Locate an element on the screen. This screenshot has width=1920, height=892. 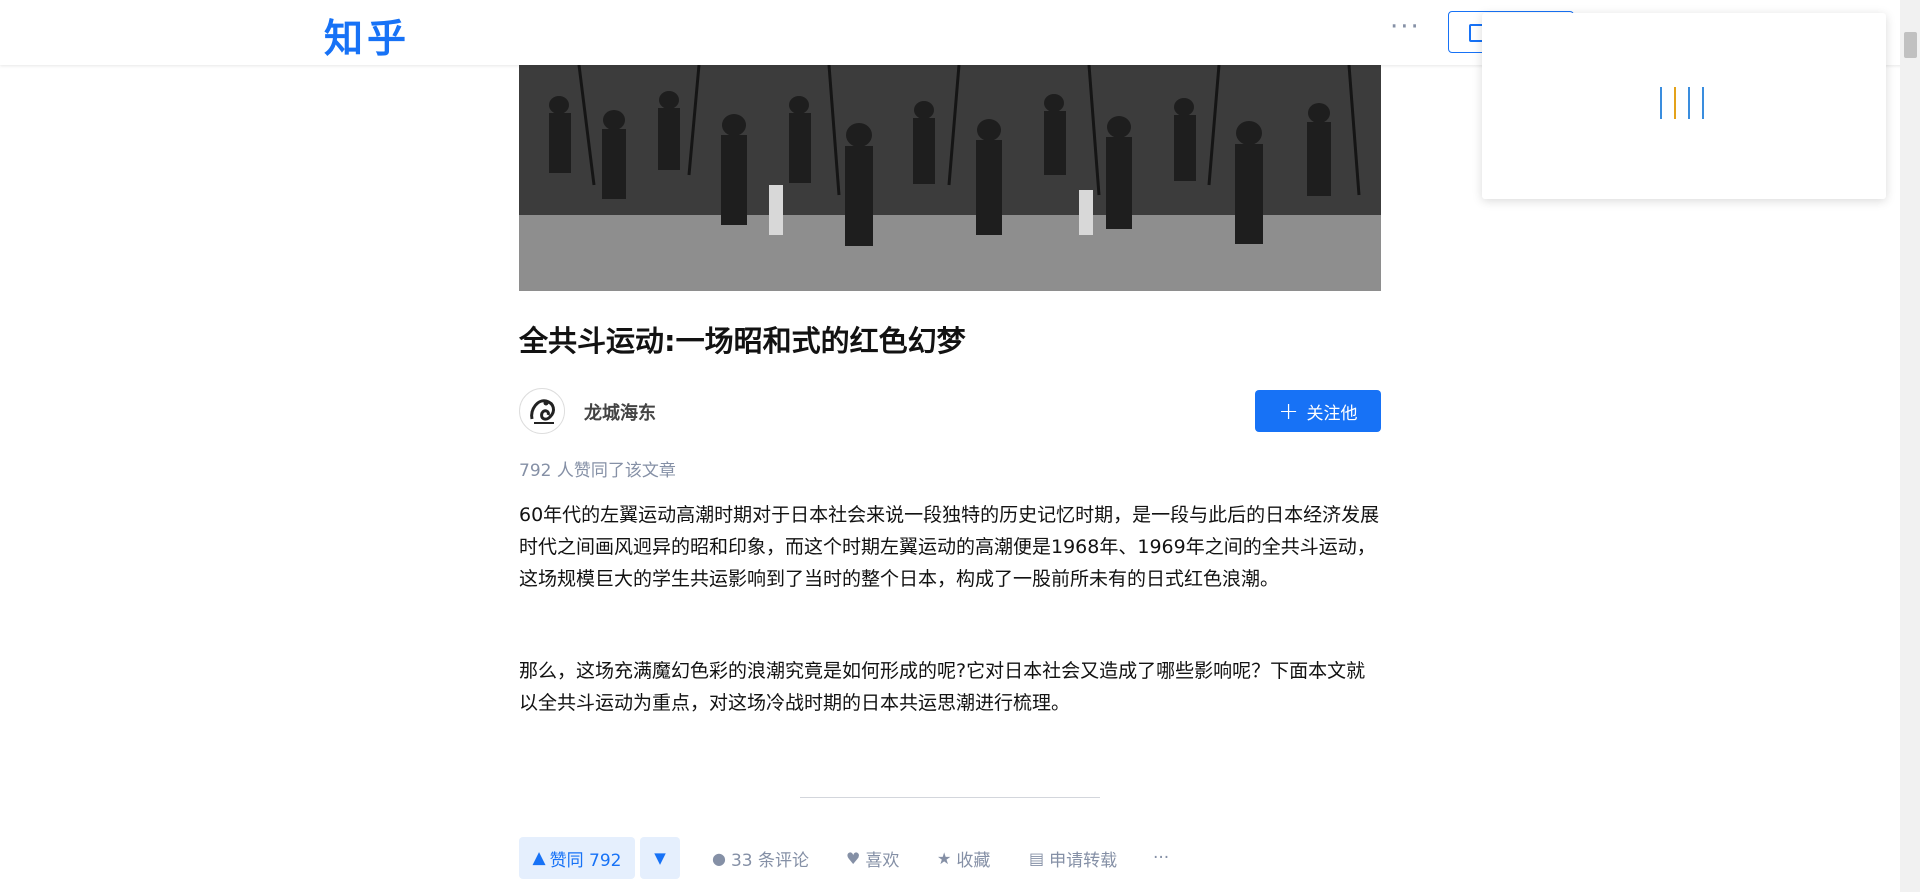
heart-icon: ♥ is located at coordinates (853, 858).